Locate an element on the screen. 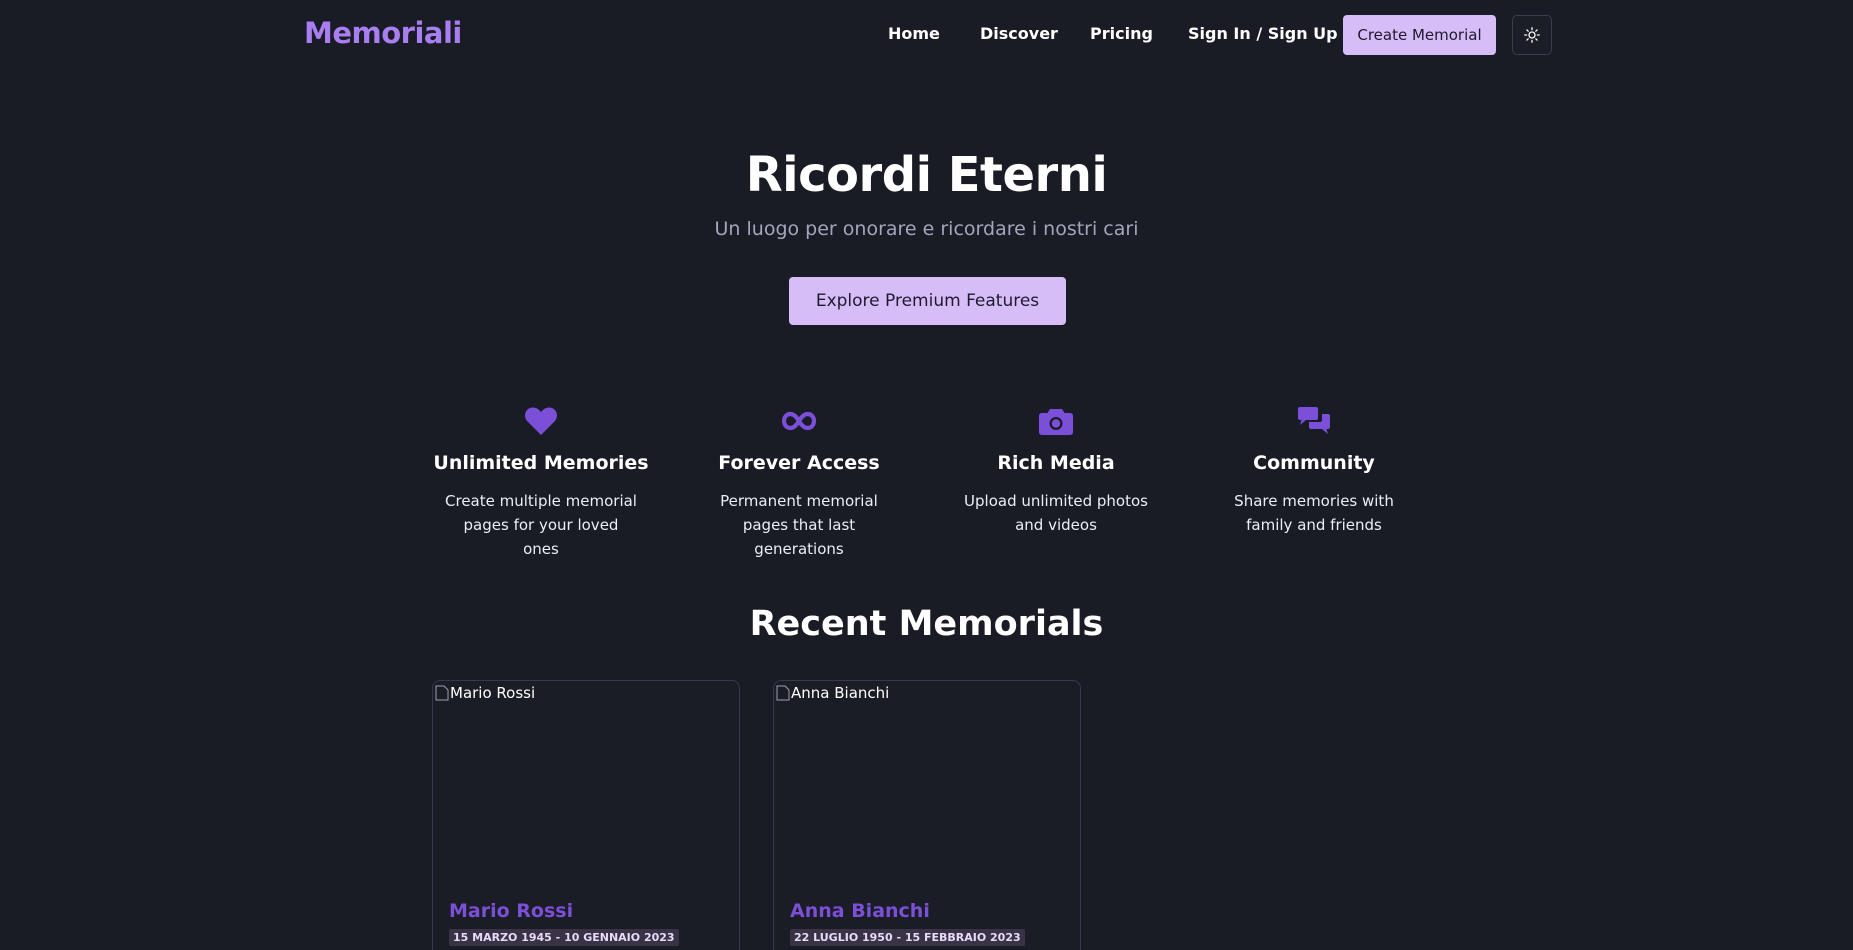  nav-home: Home is located at coordinates (914, 33).